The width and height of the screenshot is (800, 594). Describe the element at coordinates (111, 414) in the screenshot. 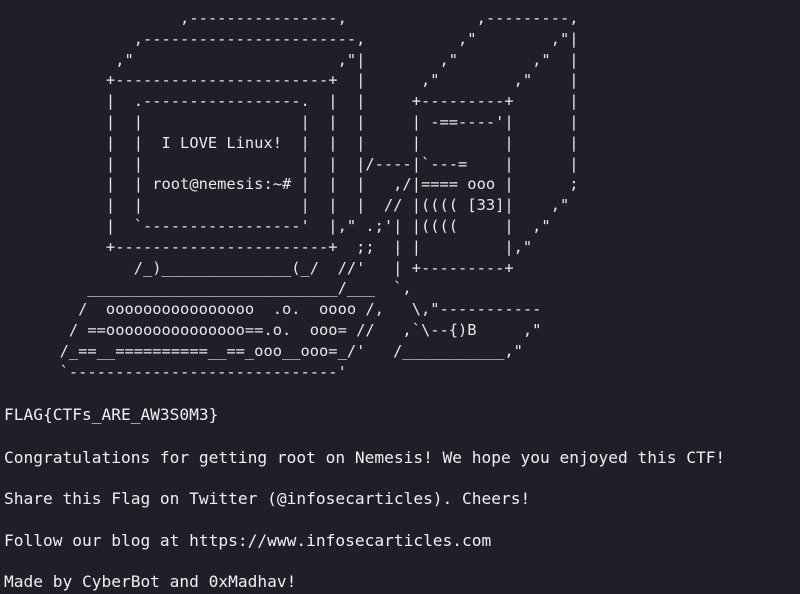

I see `flag-text: FLAG{CTFs_ARE_AW3S0M3}` at that location.